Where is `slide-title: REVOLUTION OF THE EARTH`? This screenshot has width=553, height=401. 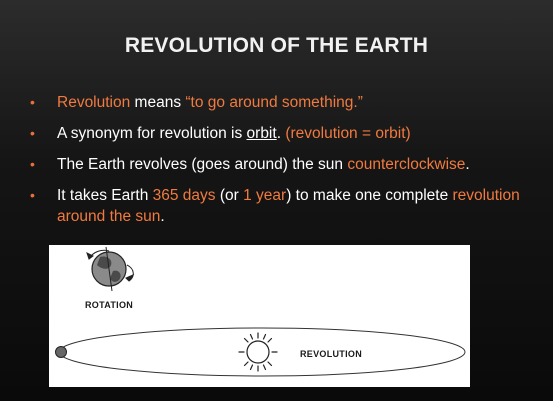 slide-title: REVOLUTION OF THE EARTH is located at coordinates (276, 45).